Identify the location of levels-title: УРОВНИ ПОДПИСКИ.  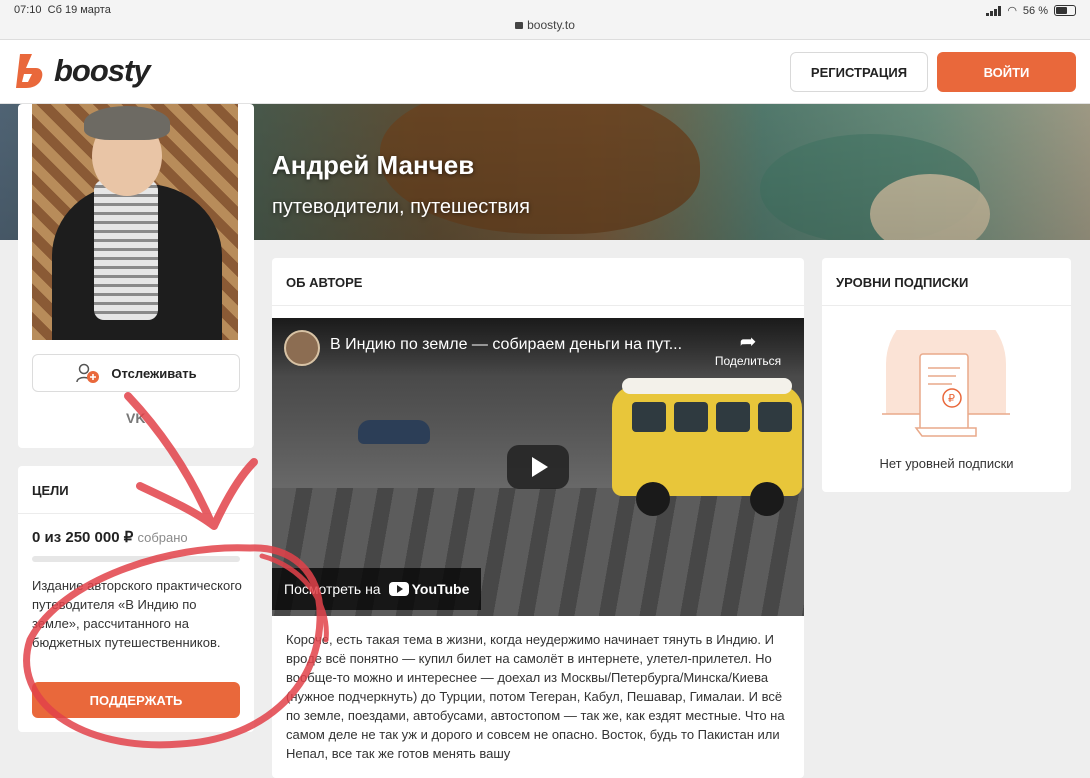
(902, 282).